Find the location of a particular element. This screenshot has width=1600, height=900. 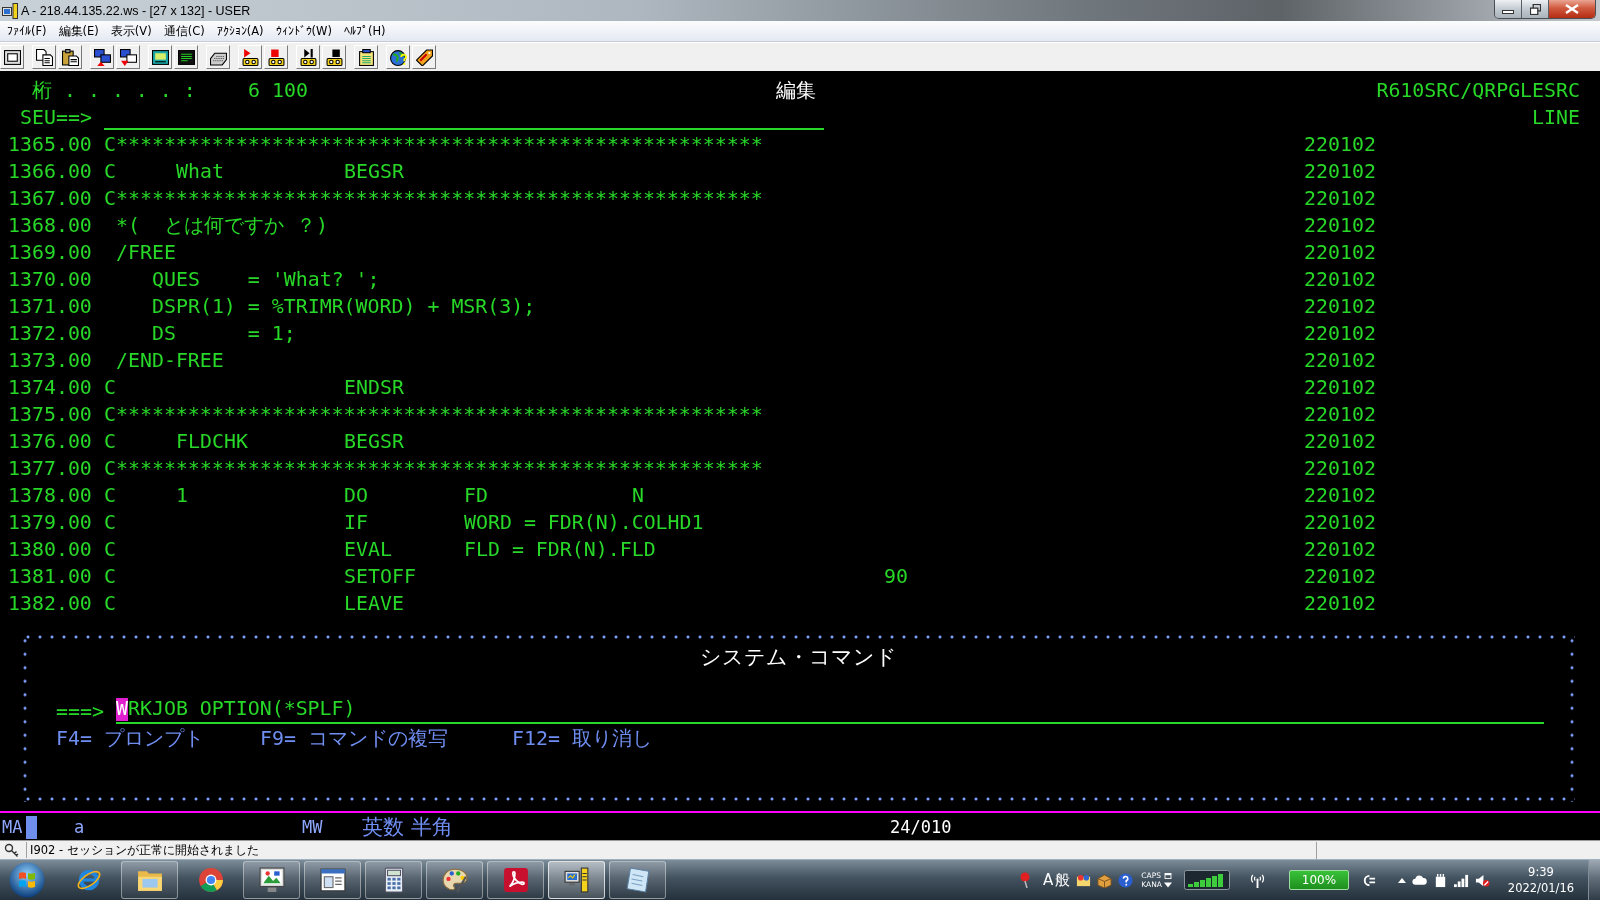

restore-button is located at coordinates (1535, 9).